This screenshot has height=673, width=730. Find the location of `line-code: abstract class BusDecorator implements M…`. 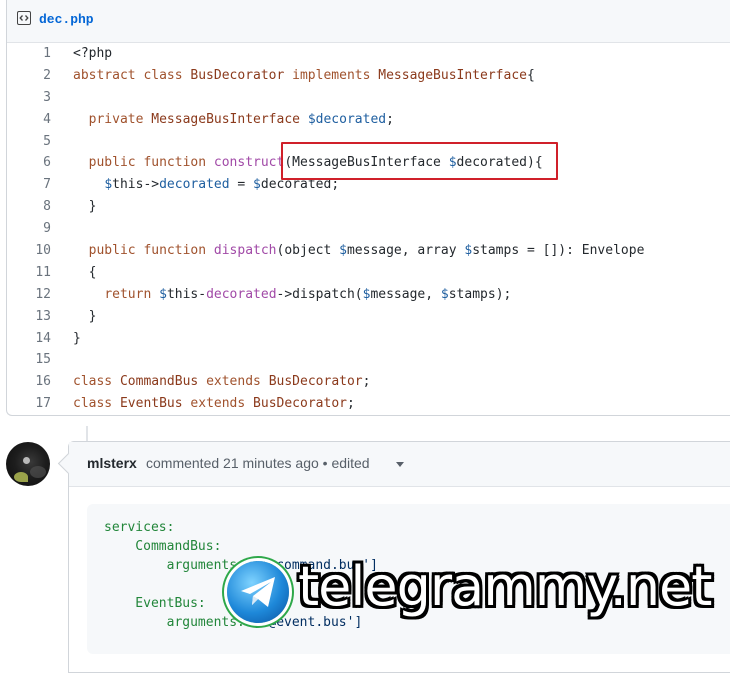

line-code: abstract class BusDecorator implements M… is located at coordinates (304, 75).